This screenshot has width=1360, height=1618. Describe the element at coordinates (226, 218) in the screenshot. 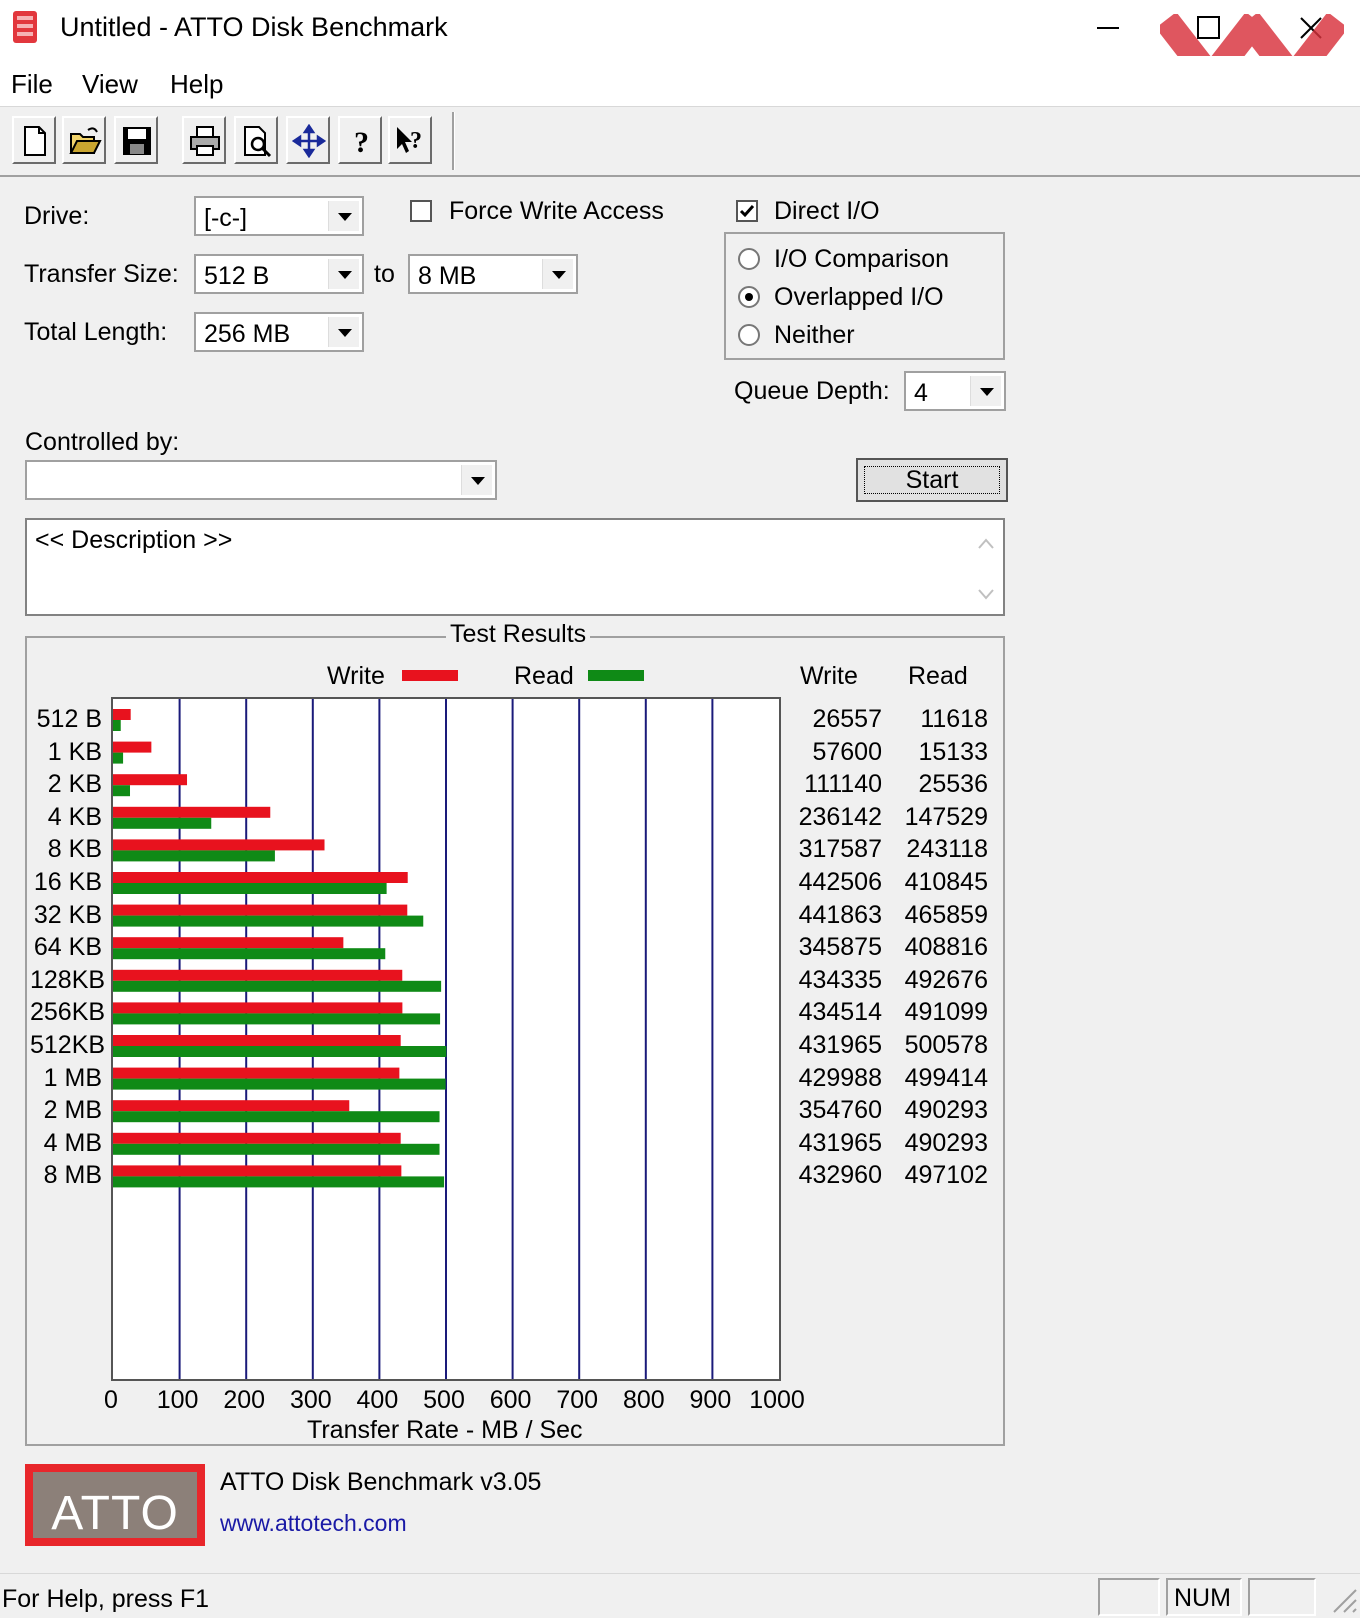

I see `drive-value: [-c-]` at that location.